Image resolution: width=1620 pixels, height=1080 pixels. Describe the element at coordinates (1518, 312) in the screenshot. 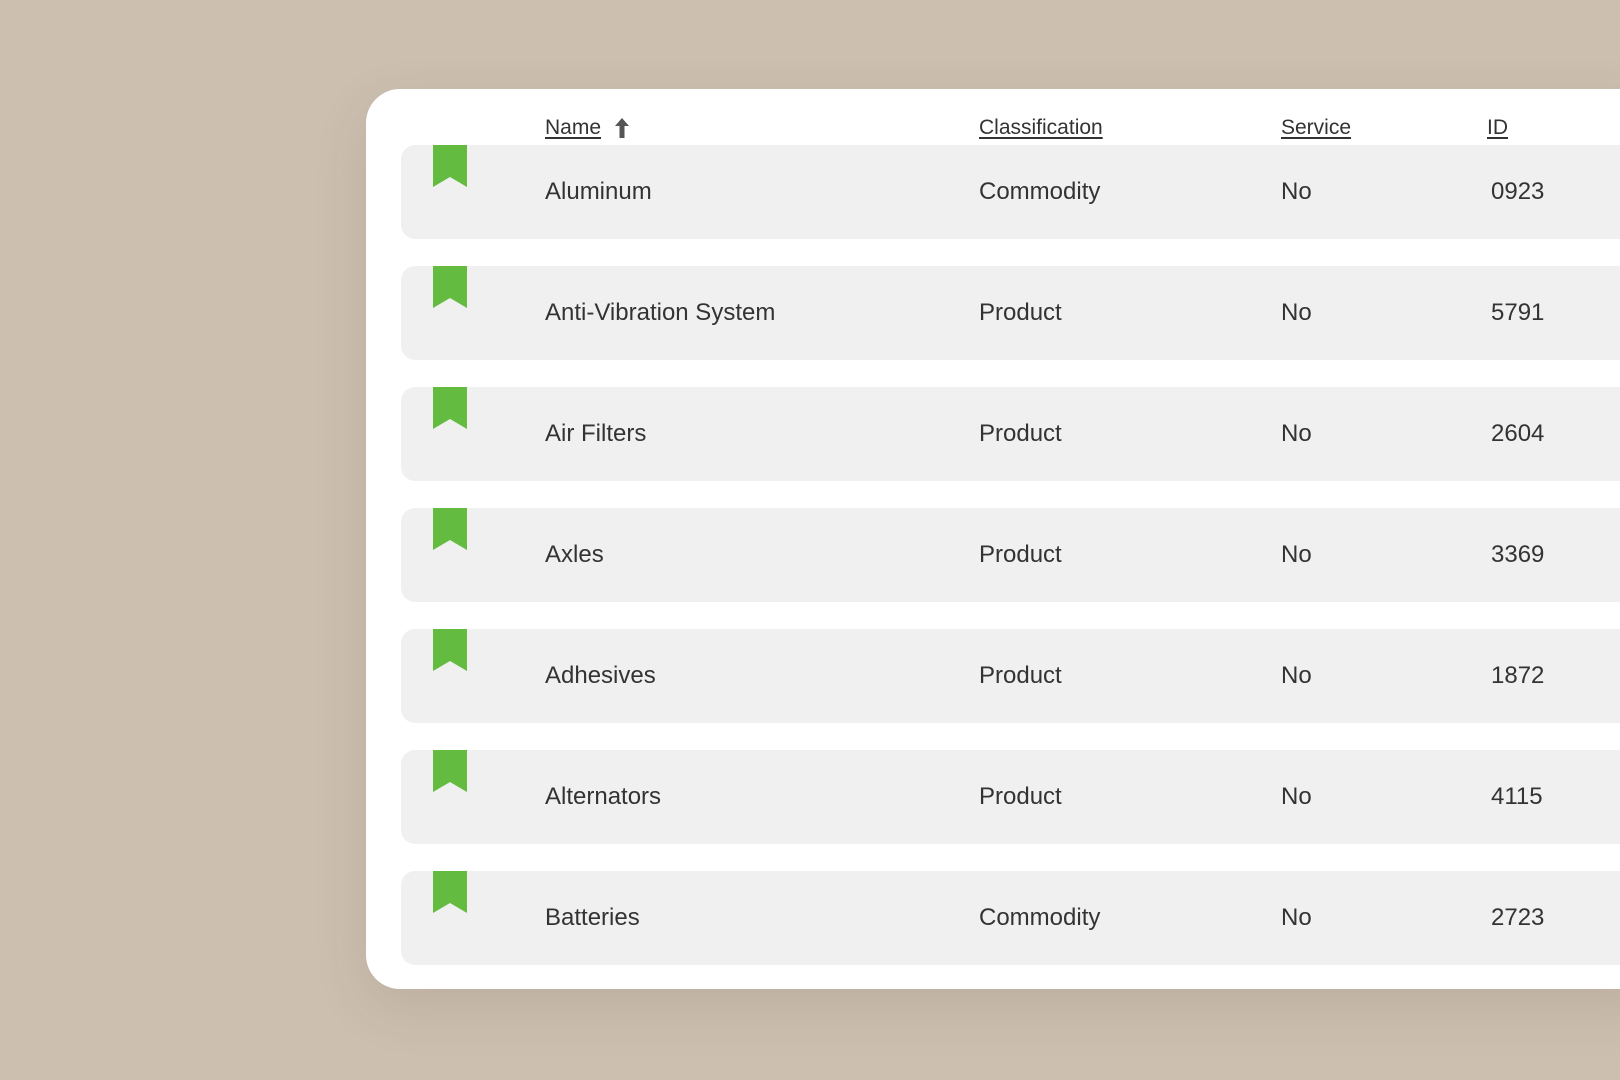

I see `cell-id: 5791` at that location.